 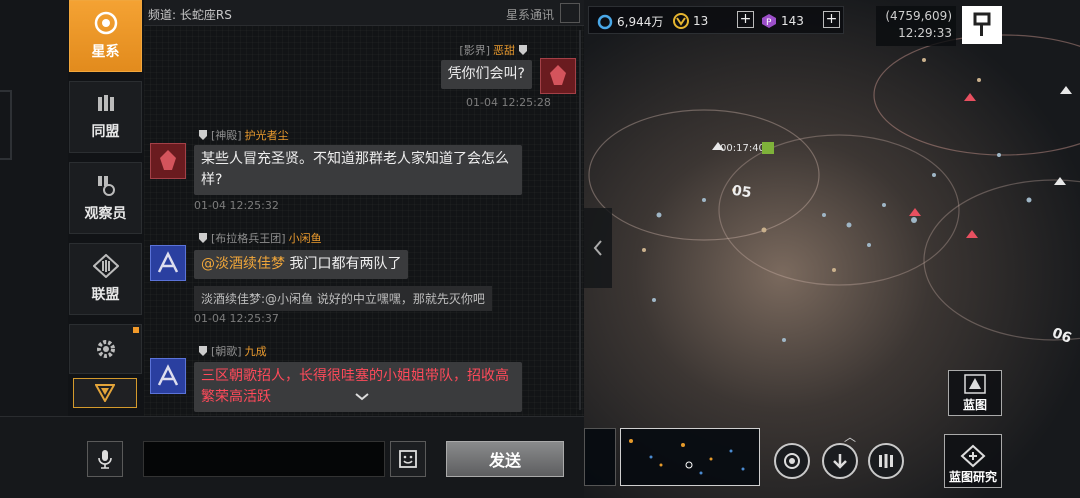 I want to click on crystal-icon: P, so click(x=769, y=21).